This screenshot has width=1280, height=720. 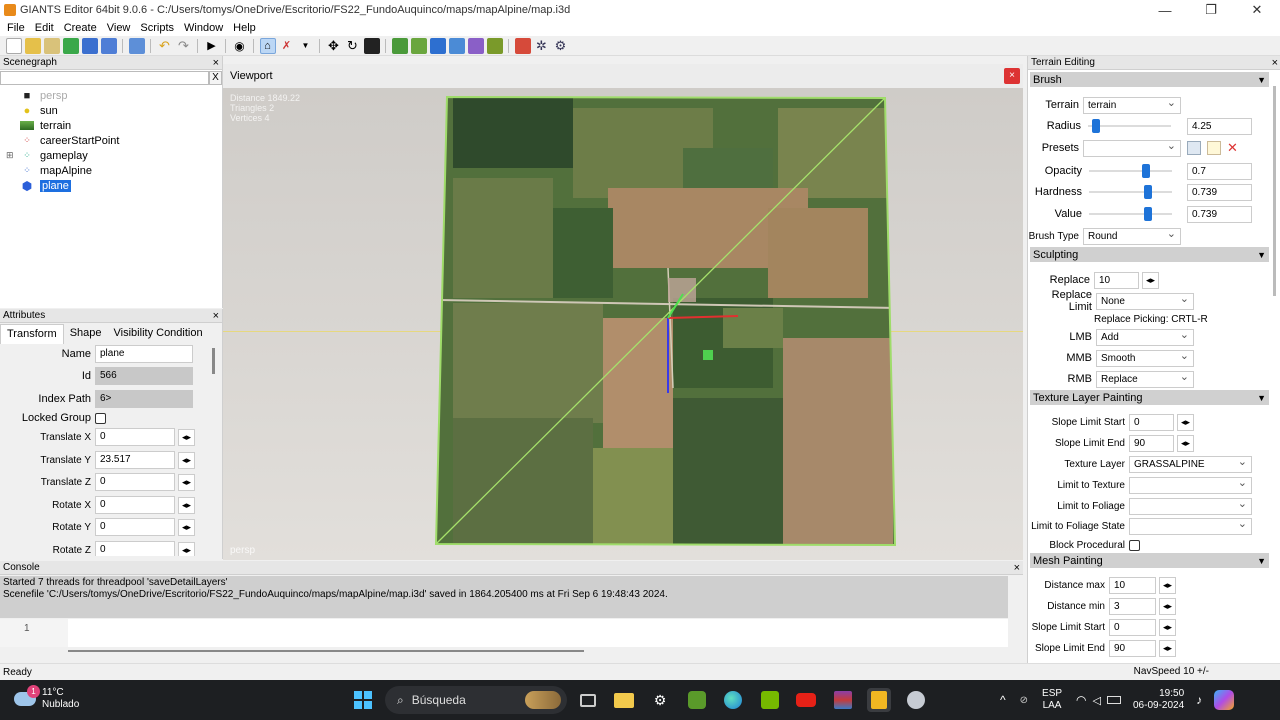 What do you see at coordinates (418, 45) in the screenshot?
I see `terrain-paint-icon` at bounding box center [418, 45].